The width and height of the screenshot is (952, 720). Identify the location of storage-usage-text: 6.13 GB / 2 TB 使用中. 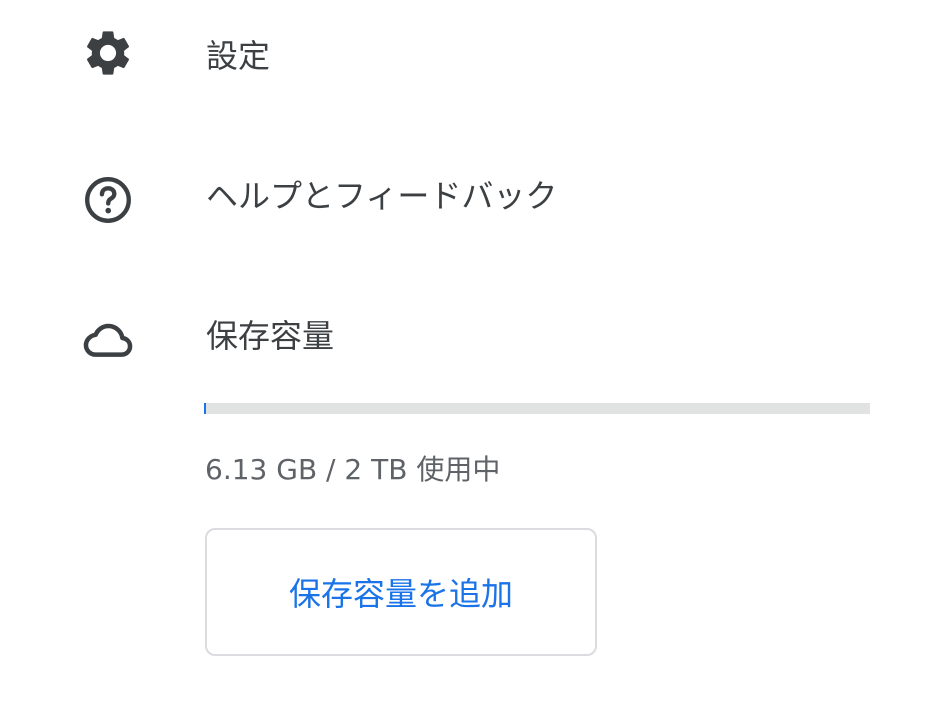
(353, 469).